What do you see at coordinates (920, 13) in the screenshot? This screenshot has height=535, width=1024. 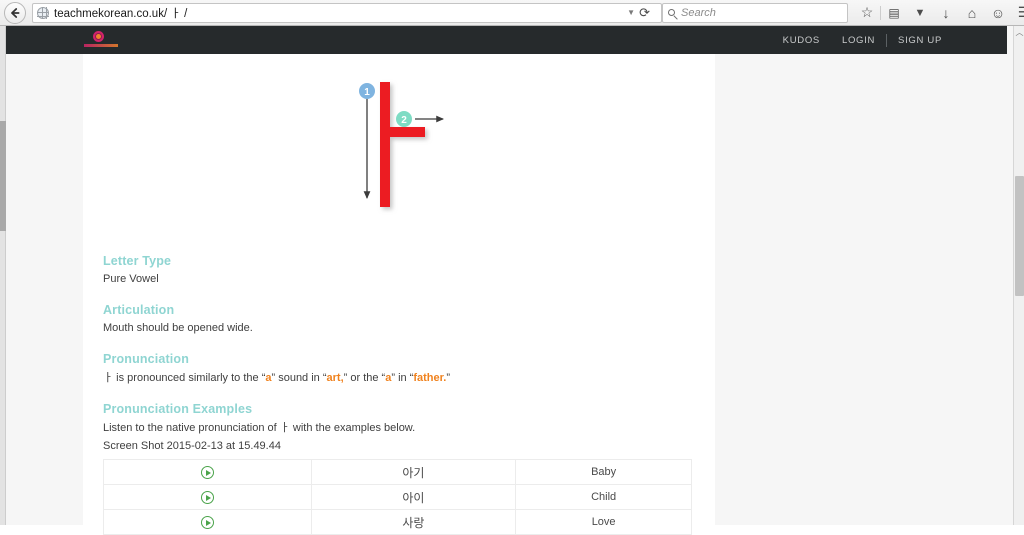 I see `pocket-icon: ▼` at bounding box center [920, 13].